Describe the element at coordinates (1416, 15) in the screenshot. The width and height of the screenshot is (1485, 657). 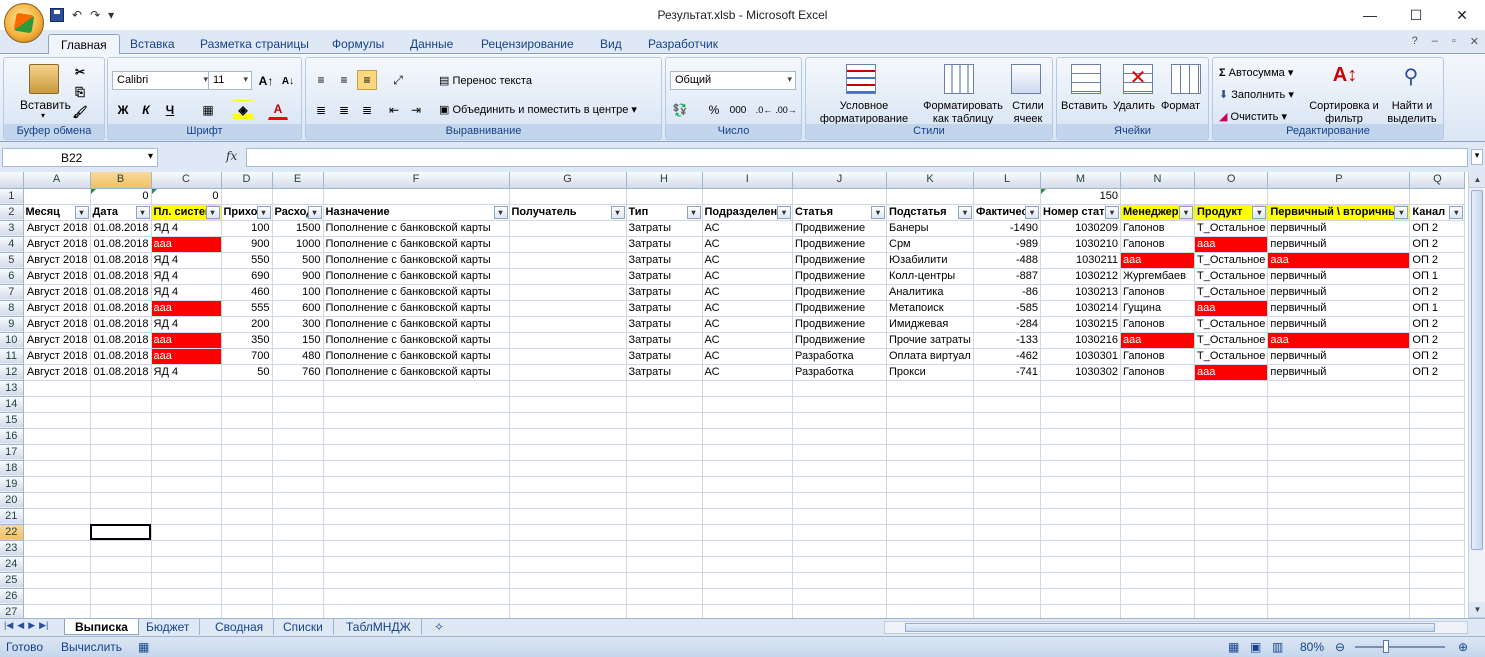
I see `maximize-button: ☐` at that location.